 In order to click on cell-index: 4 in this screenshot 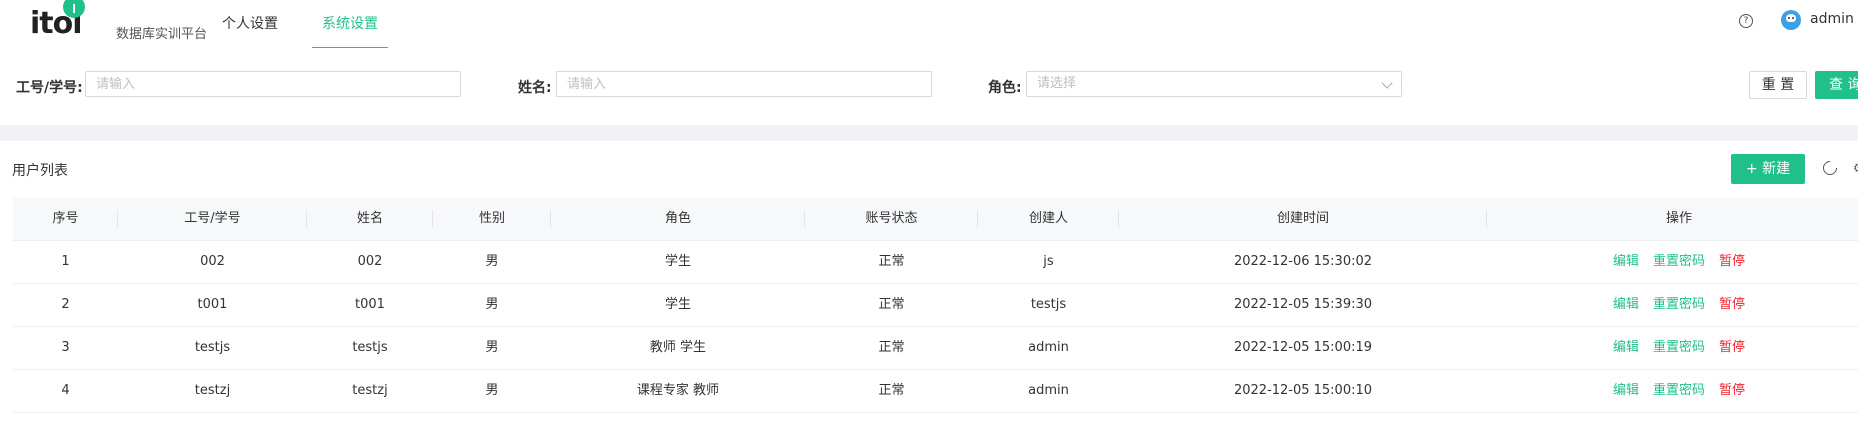, I will do `click(65, 390)`.